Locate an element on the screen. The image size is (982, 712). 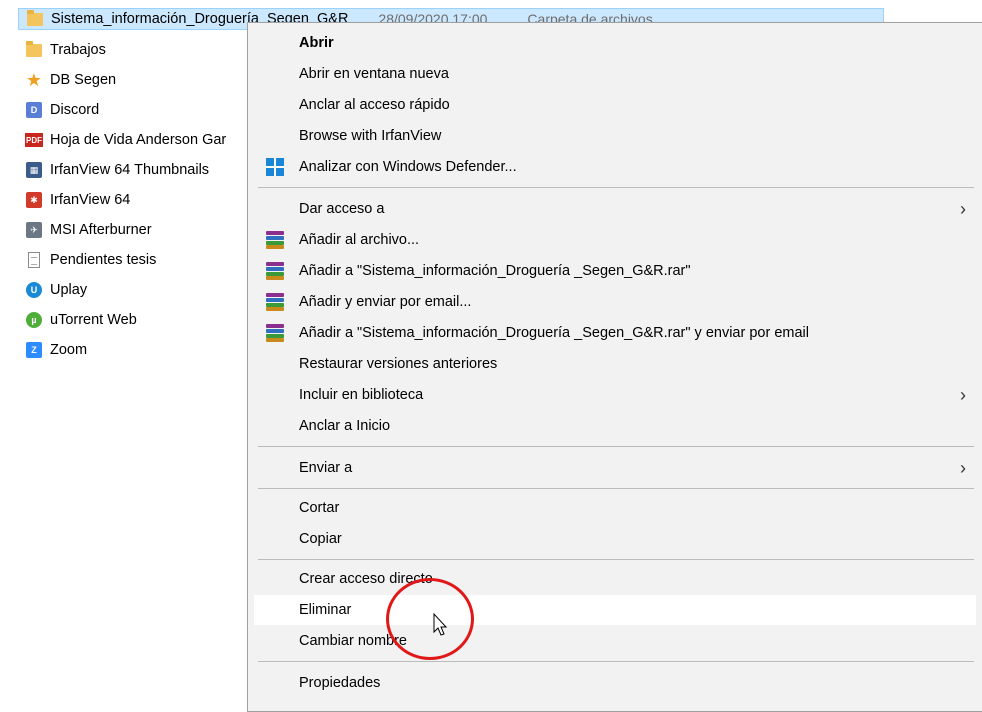
file-name: uTorrent Web is located at coordinates (93, 320).